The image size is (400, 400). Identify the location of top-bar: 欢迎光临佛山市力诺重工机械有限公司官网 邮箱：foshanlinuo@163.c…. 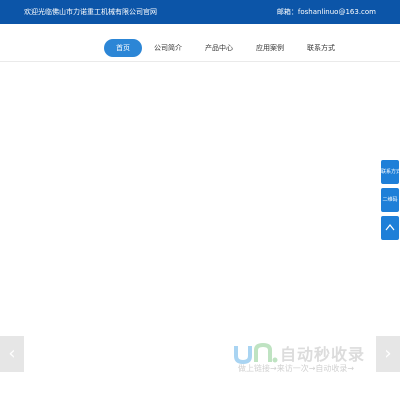
(200, 12).